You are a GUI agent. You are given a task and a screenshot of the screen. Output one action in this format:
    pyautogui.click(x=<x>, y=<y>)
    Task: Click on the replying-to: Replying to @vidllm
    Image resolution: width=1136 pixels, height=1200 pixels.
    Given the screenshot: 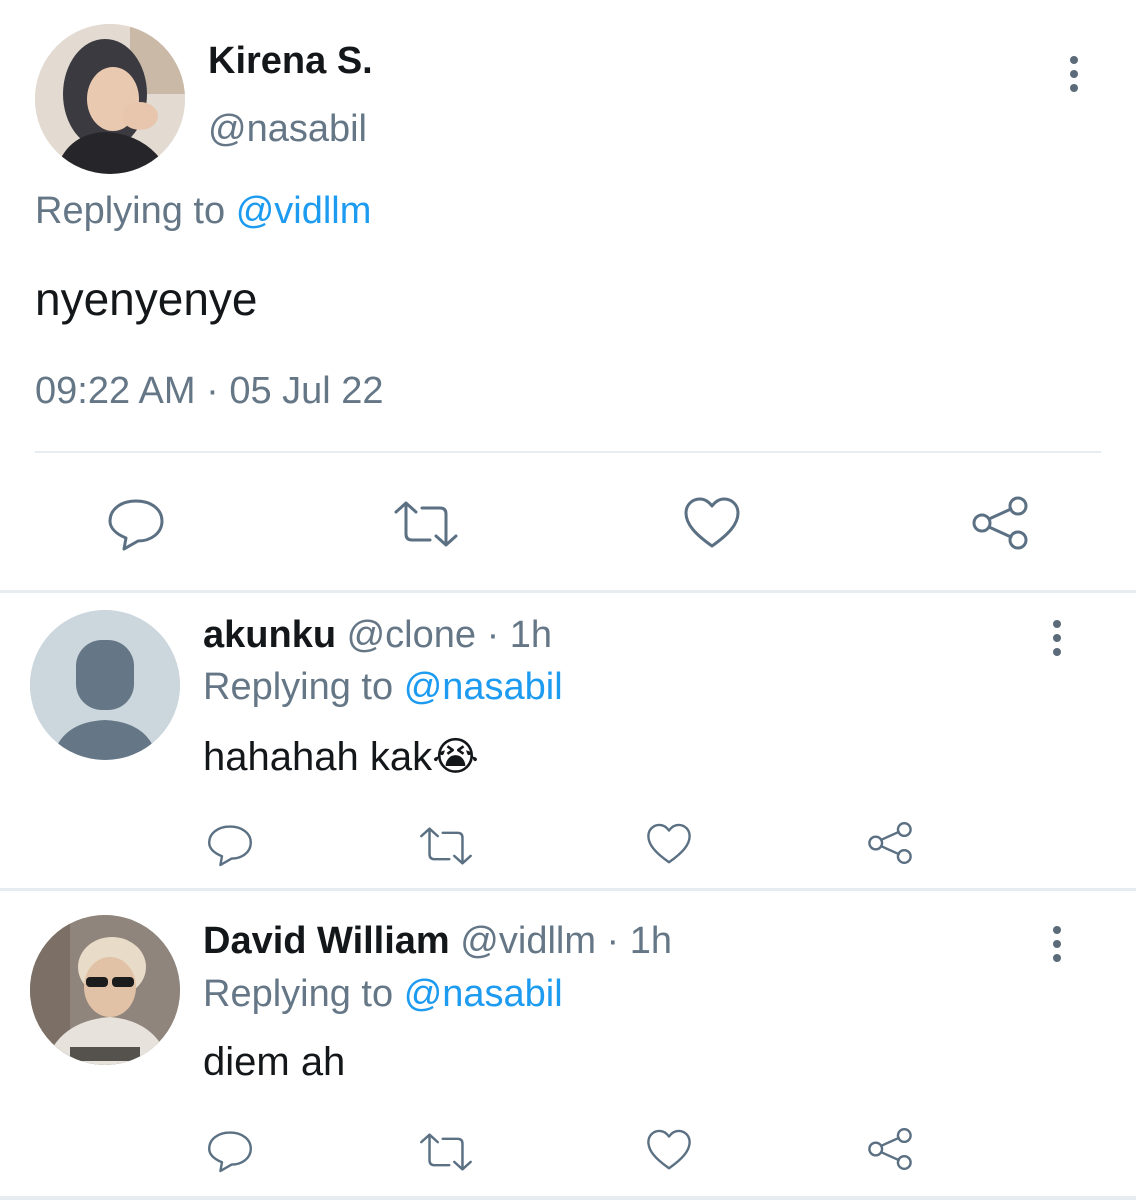 What is the action you would take?
    pyautogui.click(x=203, y=211)
    